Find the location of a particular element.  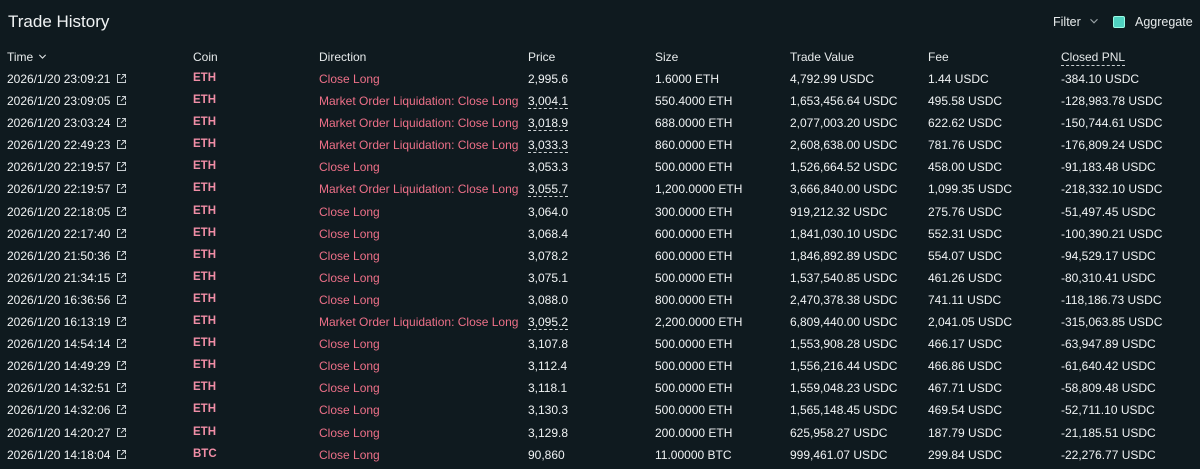

trade-size: 200.0000 ETH is located at coordinates (694, 432).